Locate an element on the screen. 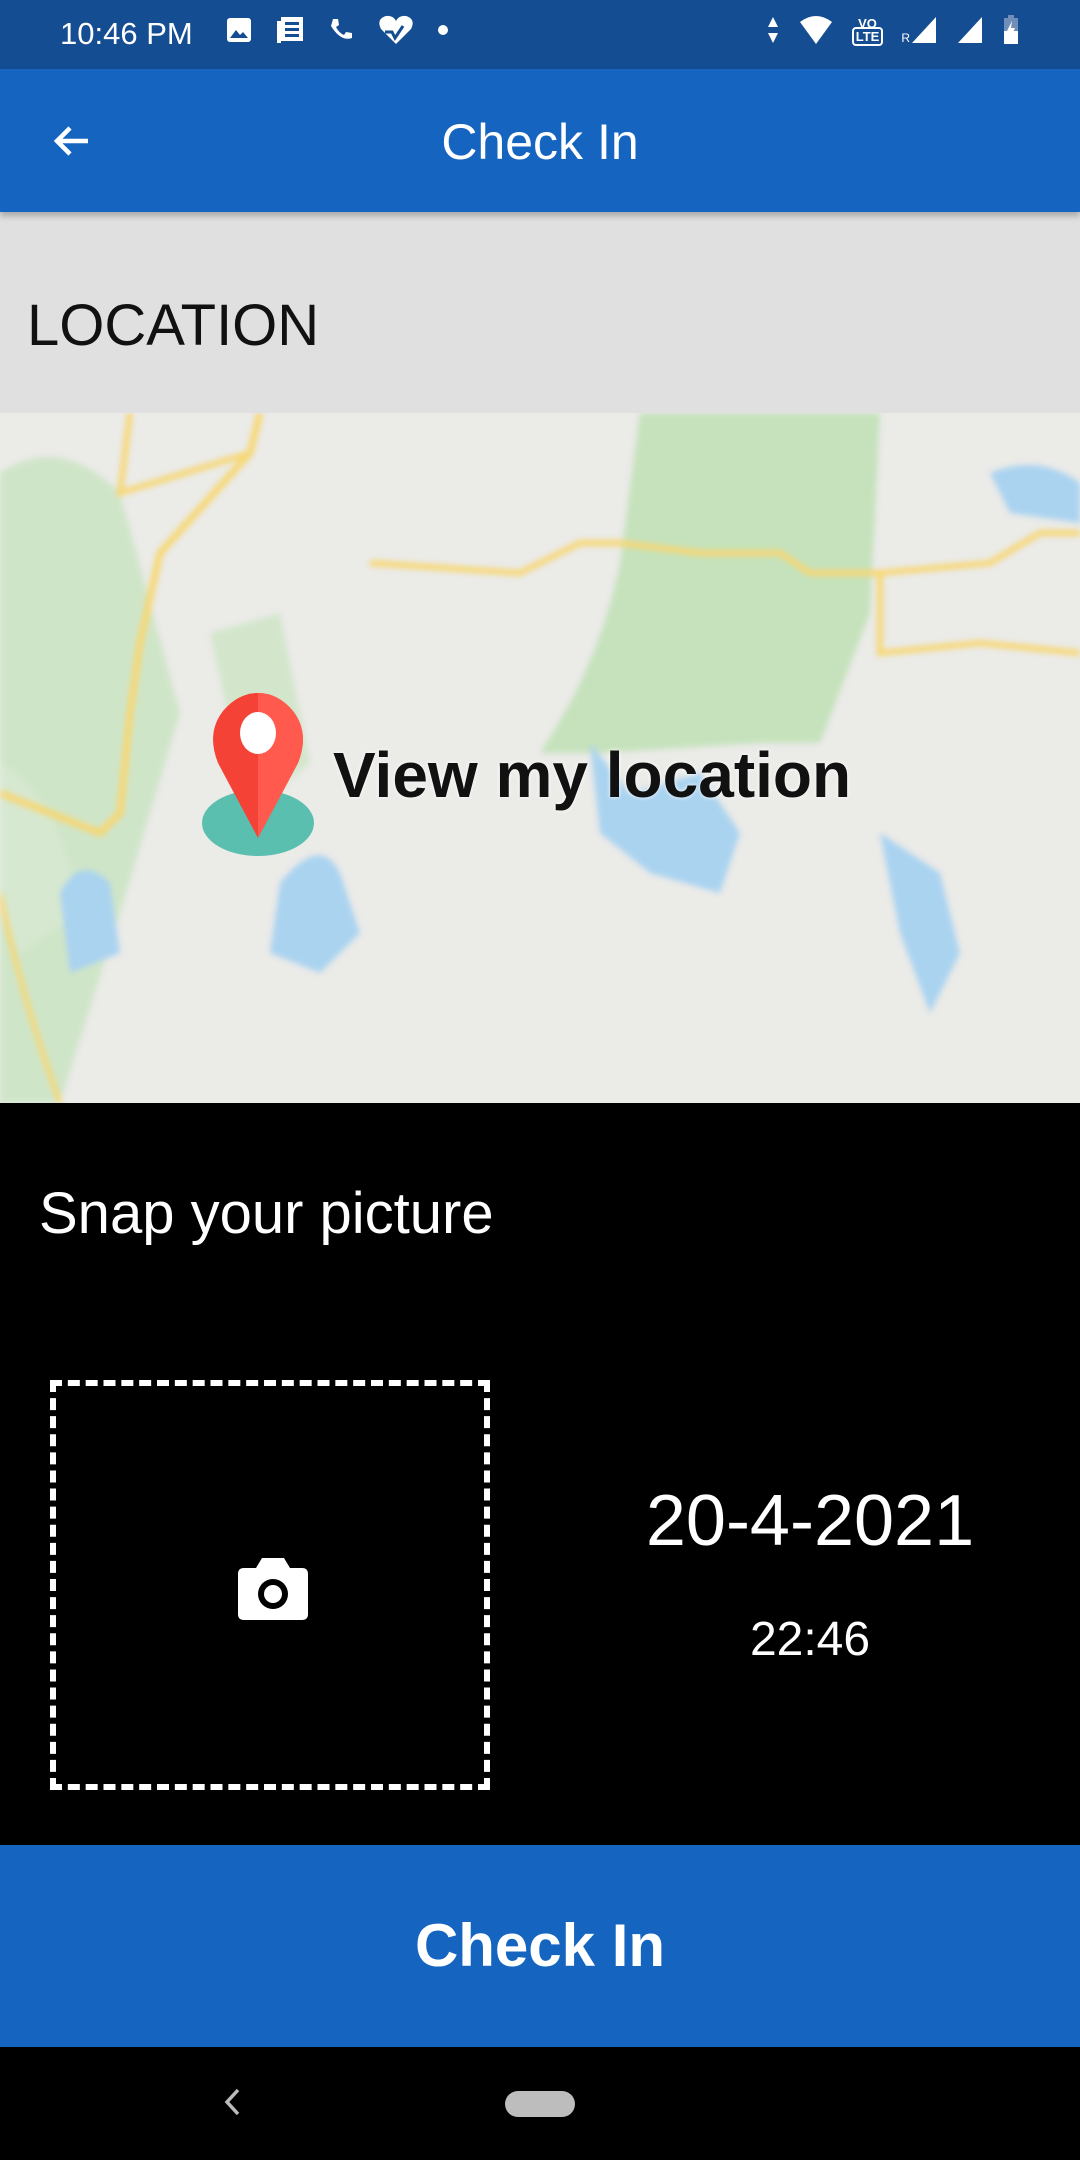  back-nav-icon is located at coordinates (232, 2102).